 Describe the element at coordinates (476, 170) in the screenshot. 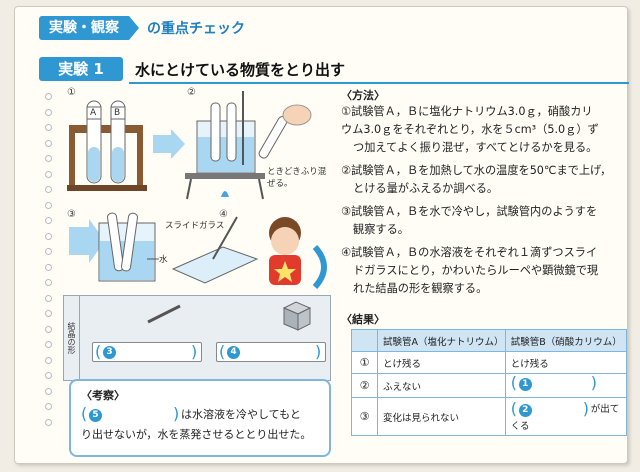

I see `method-line: ②試験管Ａ，Ｂを加熱して水の温度を50℃まで上げ，` at that location.